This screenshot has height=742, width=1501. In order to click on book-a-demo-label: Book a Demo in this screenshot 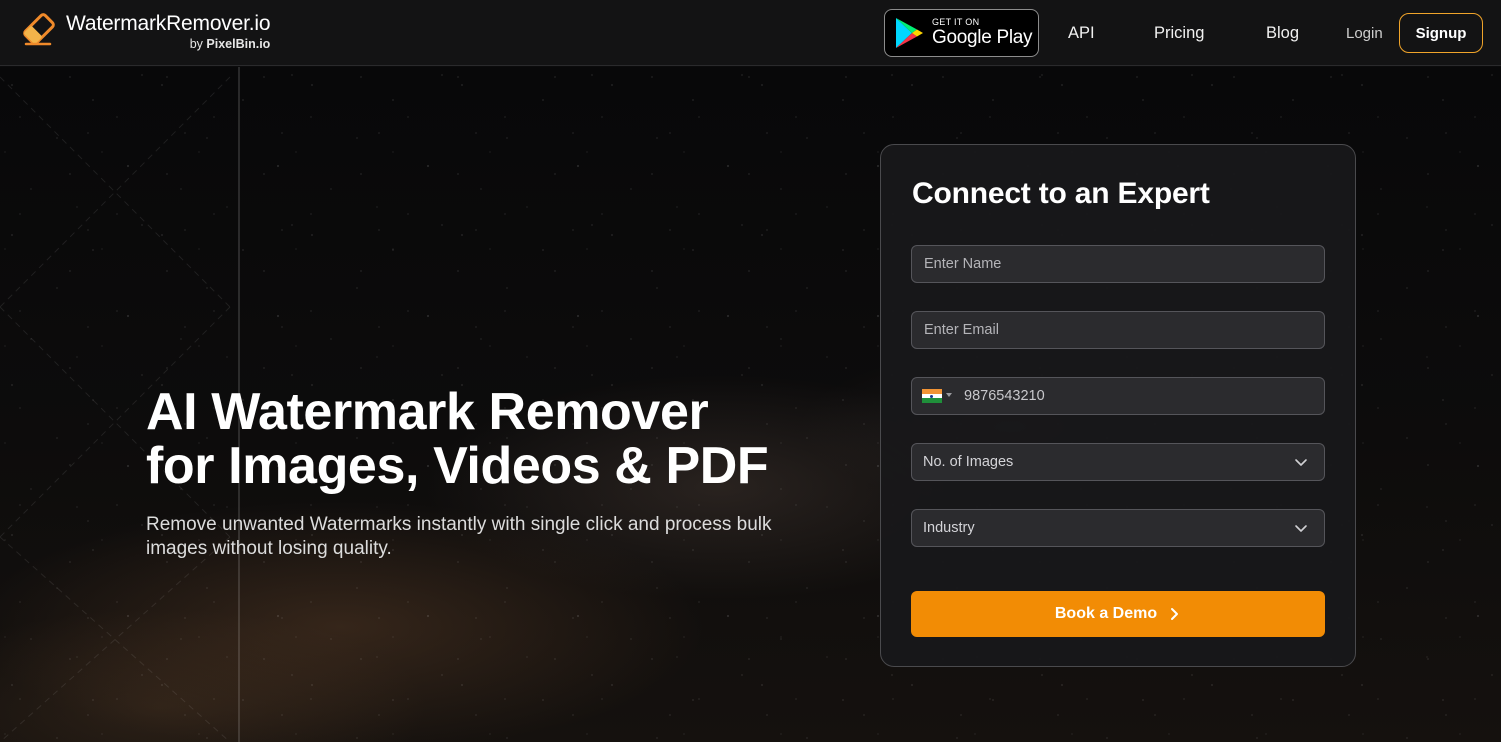, I will do `click(1106, 613)`.